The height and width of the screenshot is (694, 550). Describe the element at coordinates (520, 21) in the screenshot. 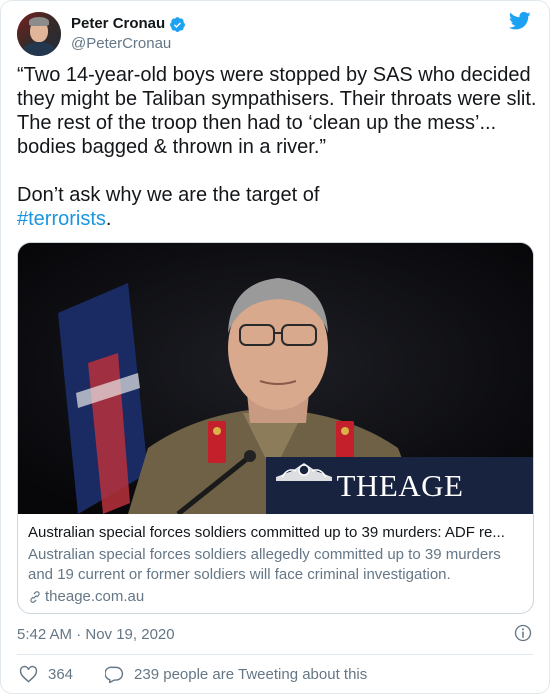

I see `twitter-bird-icon` at that location.